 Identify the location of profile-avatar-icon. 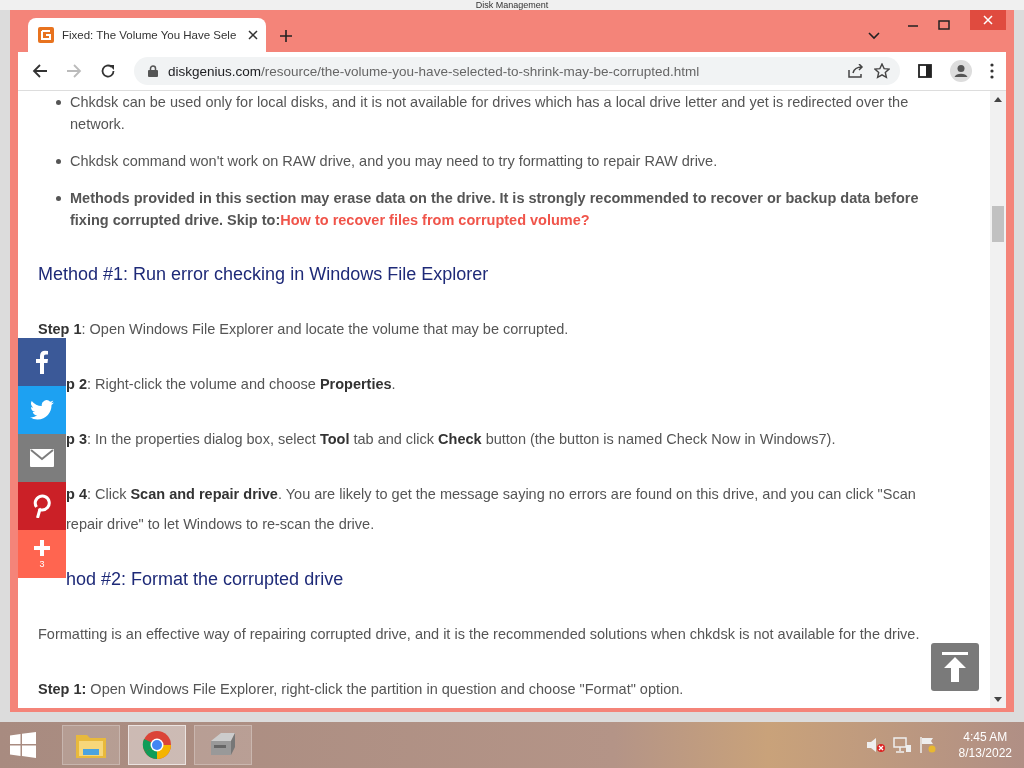
(961, 71).